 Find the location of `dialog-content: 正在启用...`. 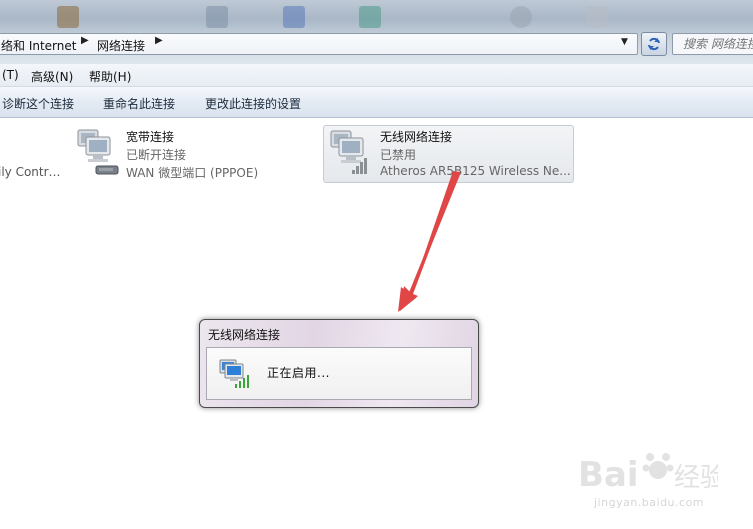

dialog-content: 正在启用... is located at coordinates (339, 373).